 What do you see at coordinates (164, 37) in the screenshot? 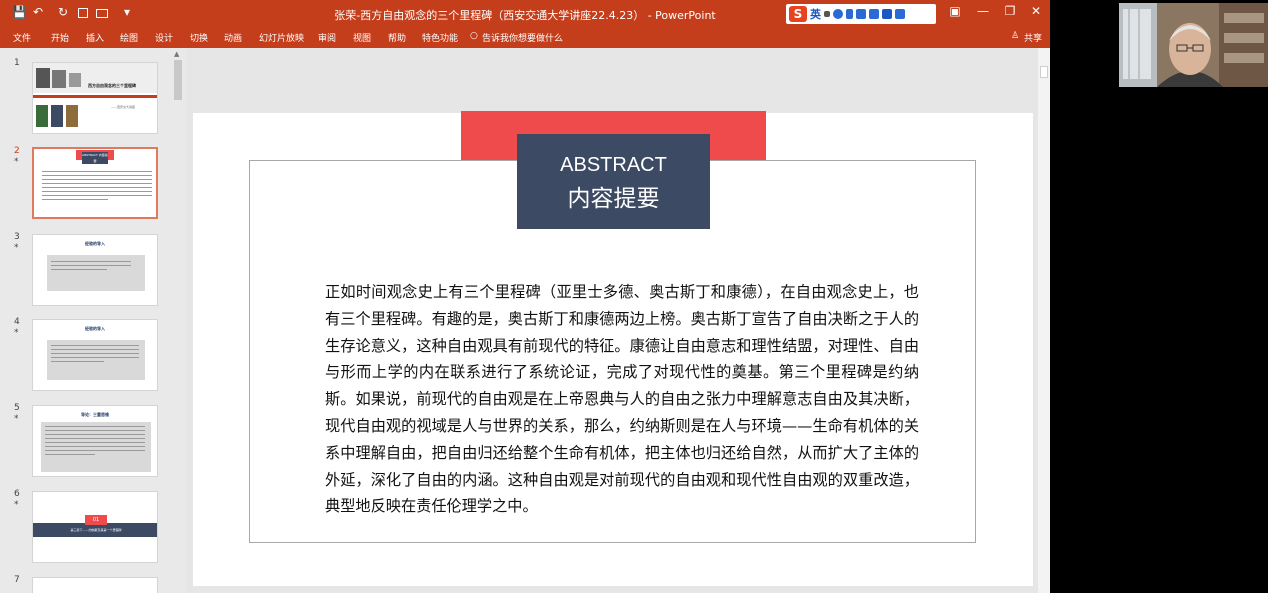
I see `tab-design: 设计` at bounding box center [164, 37].